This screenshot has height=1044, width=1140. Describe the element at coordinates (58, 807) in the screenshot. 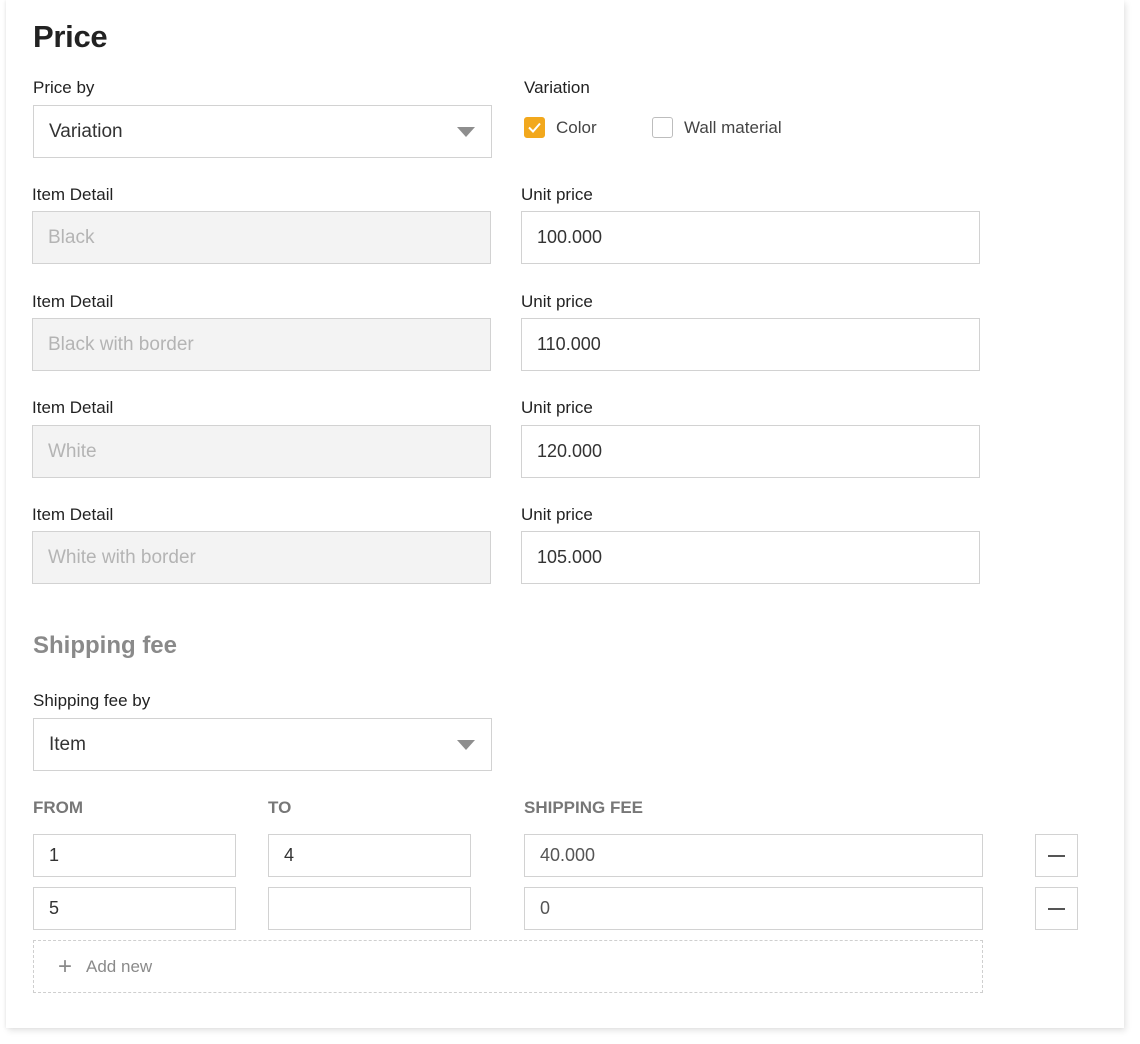

I see `column-header-from: FROM` at that location.